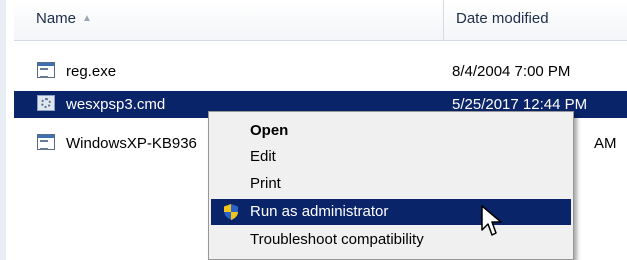 The height and width of the screenshot is (260, 627). I want to click on menu-item-edit: Edit, so click(391, 157).